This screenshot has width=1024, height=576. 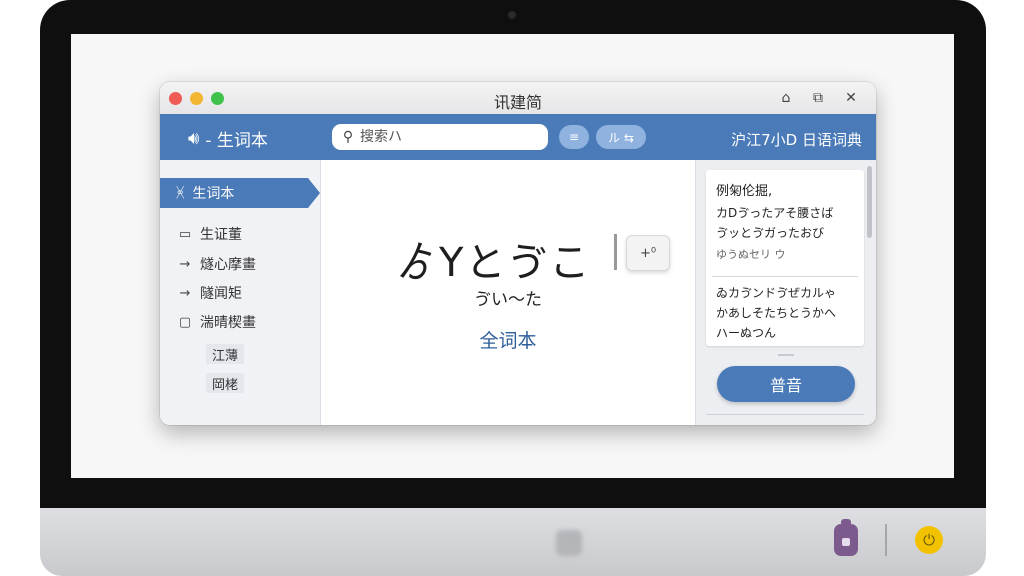 I want to click on close-icon: ✕, so click(x=851, y=98).